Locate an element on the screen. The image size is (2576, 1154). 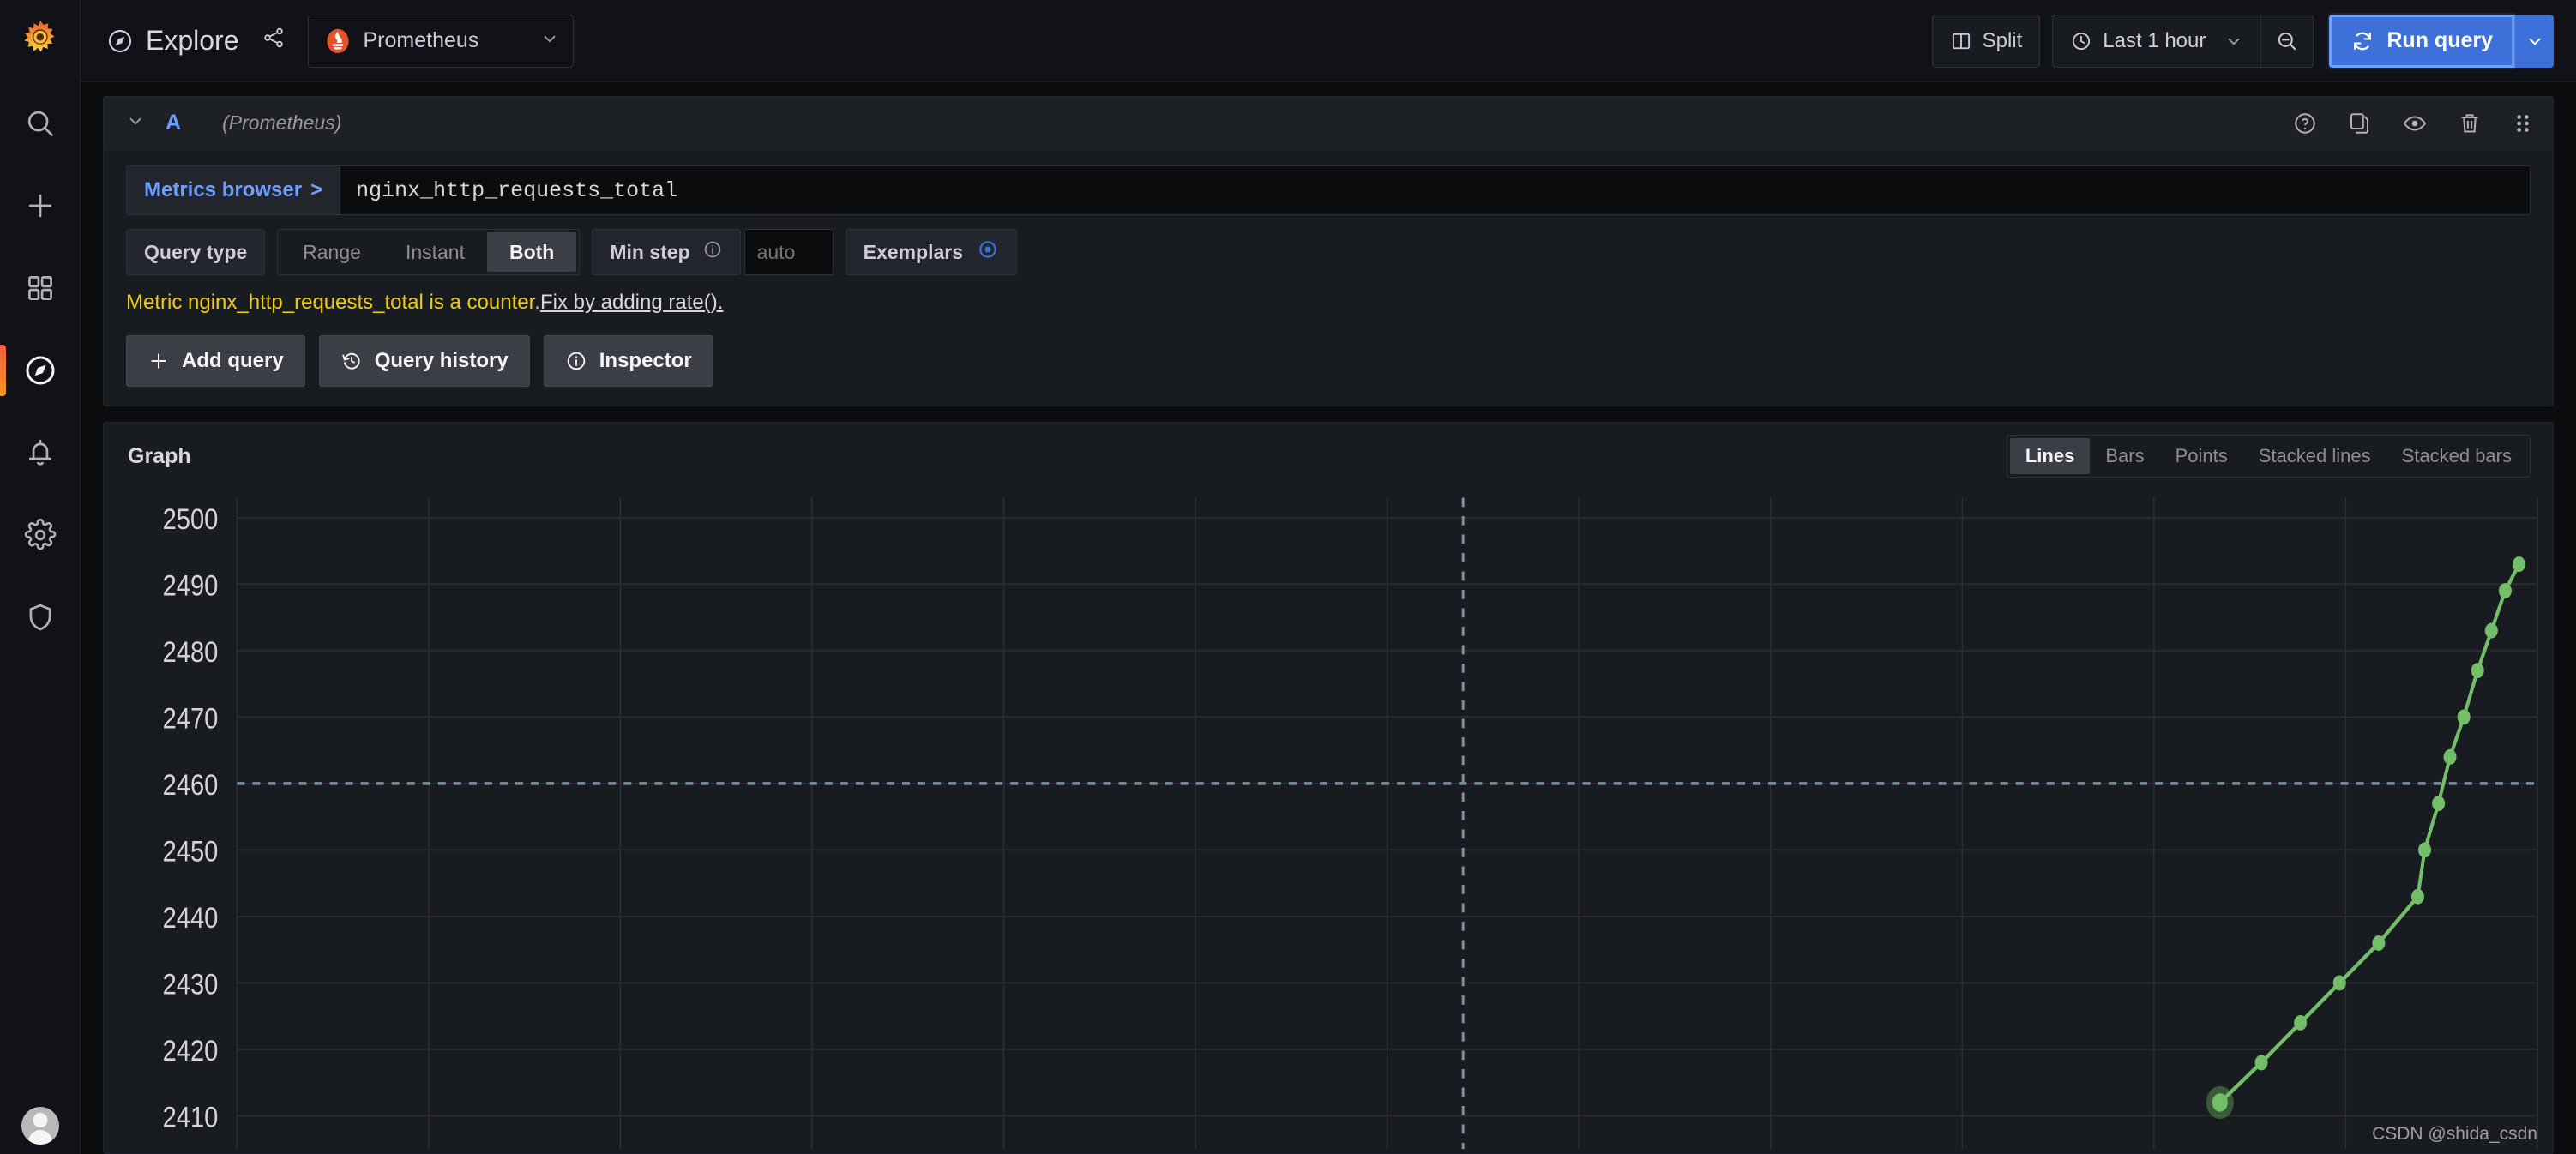
share-icon is located at coordinates (274, 41).